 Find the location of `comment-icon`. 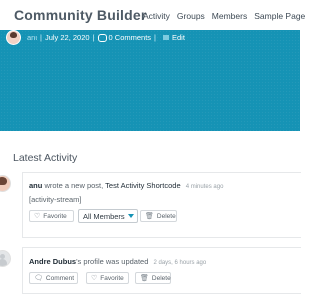

comment-icon is located at coordinates (102, 37).